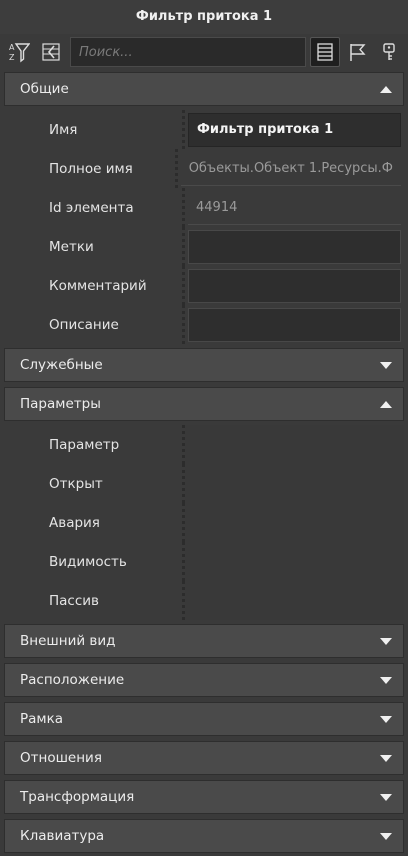  I want to click on collapse-icon, so click(51, 52).